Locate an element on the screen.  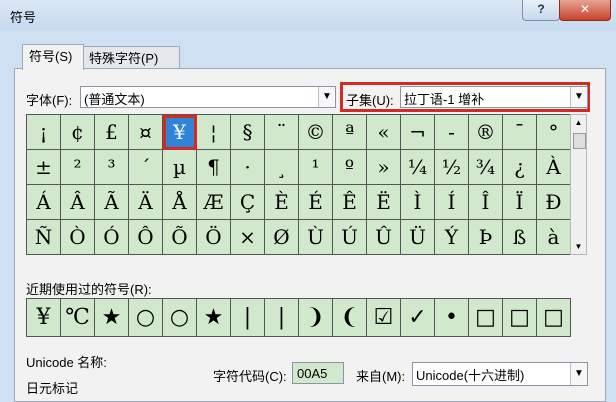
symbol-cell: × is located at coordinates (248, 237).